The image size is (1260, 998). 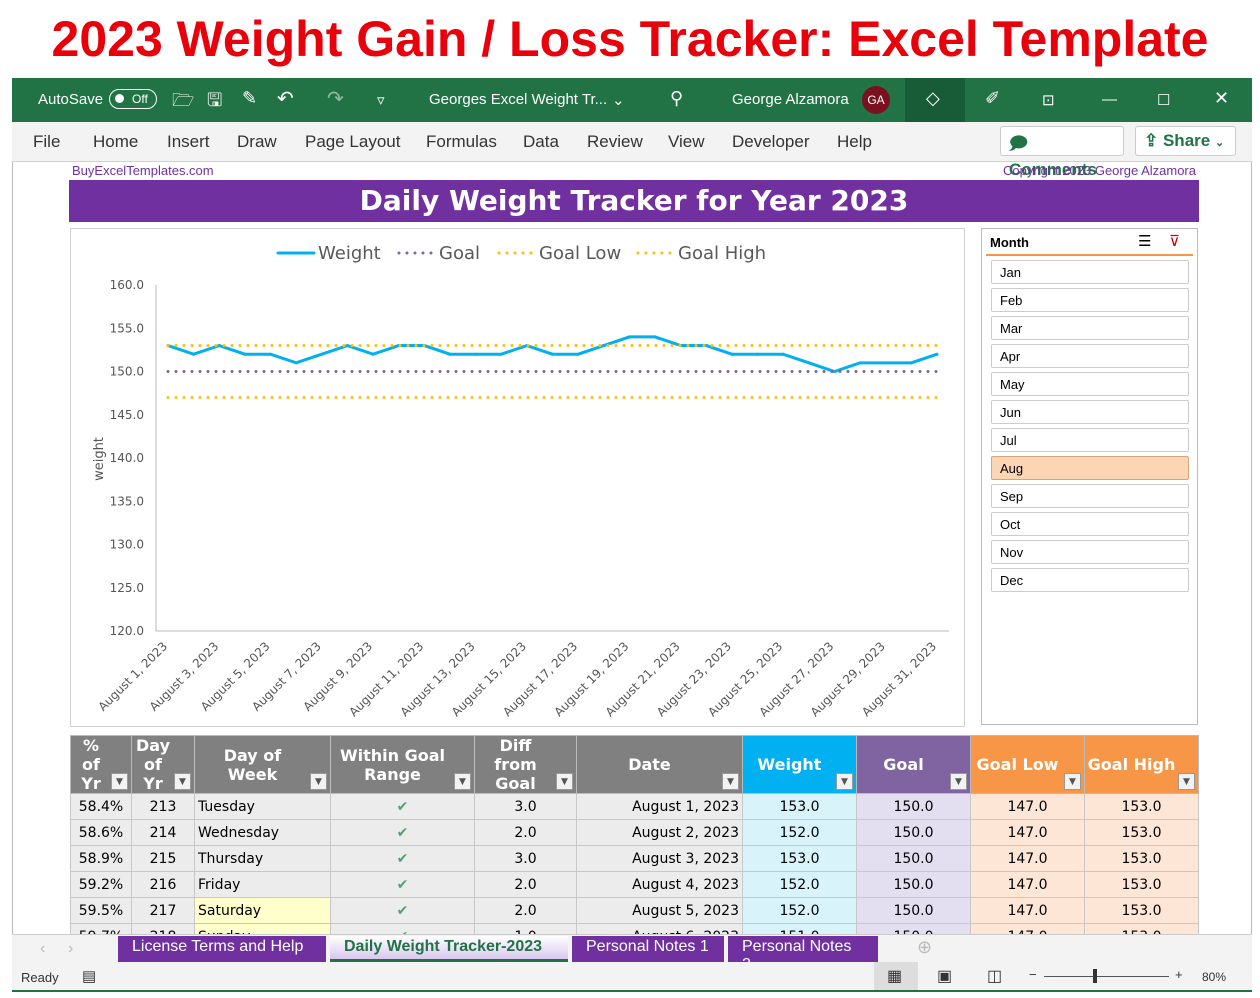 What do you see at coordinates (1221, 98) in the screenshot?
I see `close-icon: ✕` at bounding box center [1221, 98].